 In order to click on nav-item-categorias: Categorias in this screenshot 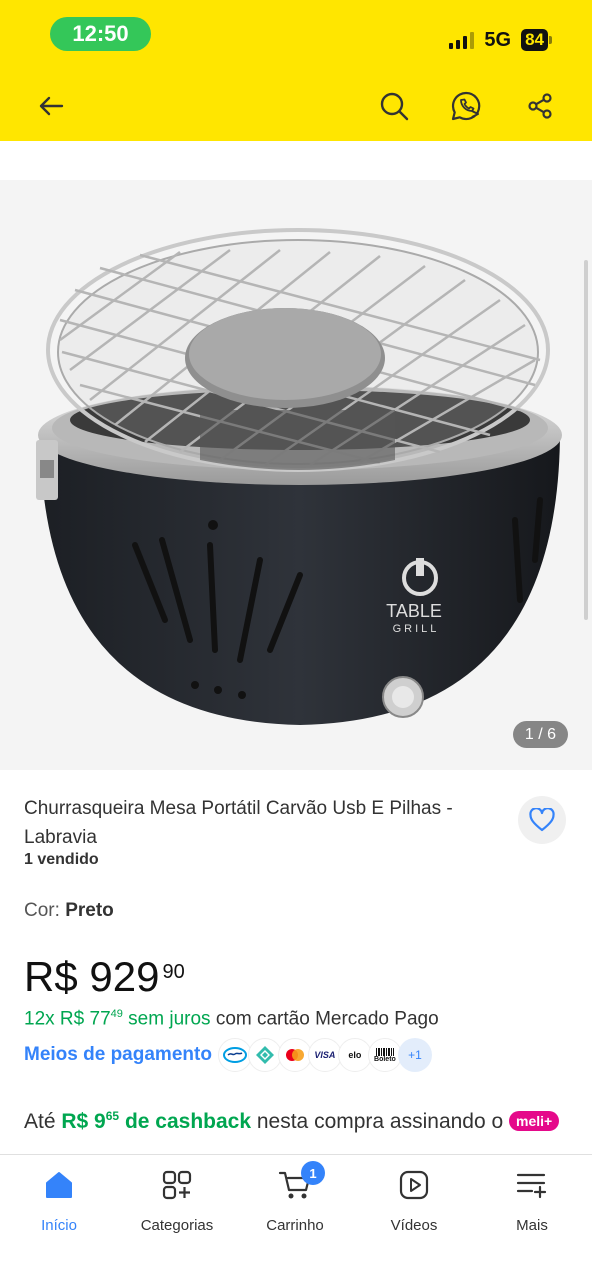, I will do `click(177, 1202)`.